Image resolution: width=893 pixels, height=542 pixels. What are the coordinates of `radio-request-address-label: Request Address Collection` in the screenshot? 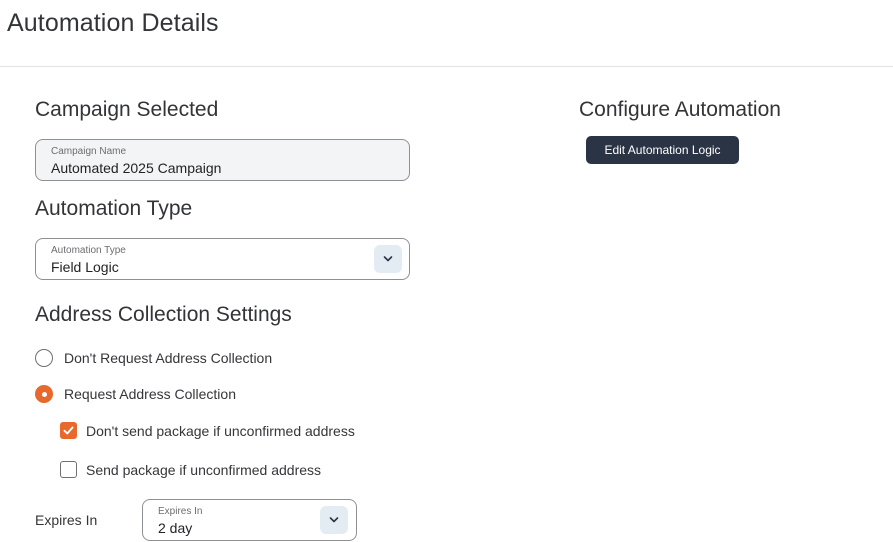 It's located at (150, 394).